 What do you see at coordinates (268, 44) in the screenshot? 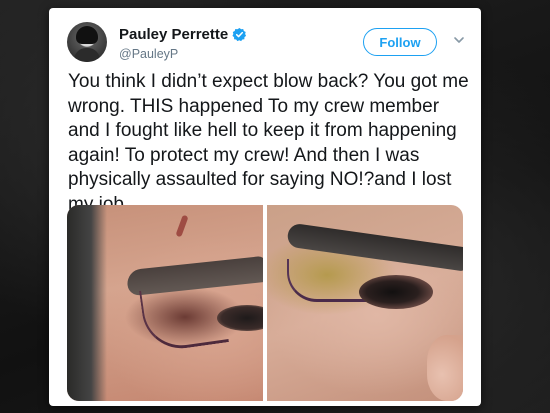
I see `tweet-header: Pauley Perrette @PauleyP Follow` at bounding box center [268, 44].